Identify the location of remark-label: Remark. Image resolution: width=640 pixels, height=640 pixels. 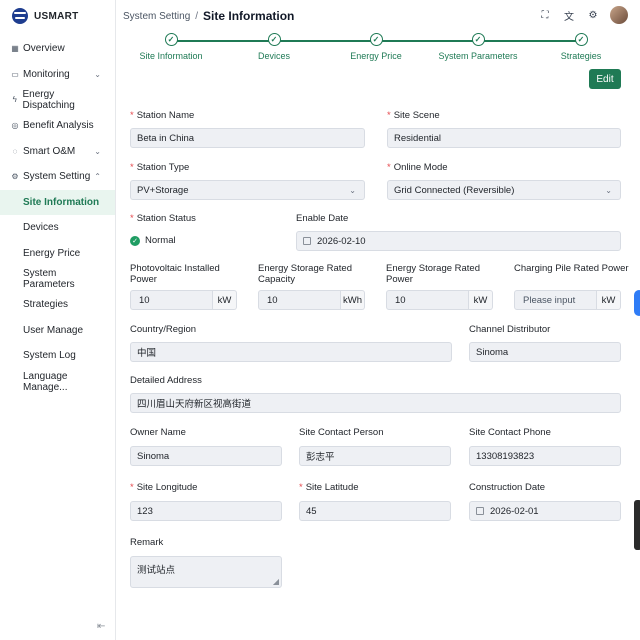
(147, 542).